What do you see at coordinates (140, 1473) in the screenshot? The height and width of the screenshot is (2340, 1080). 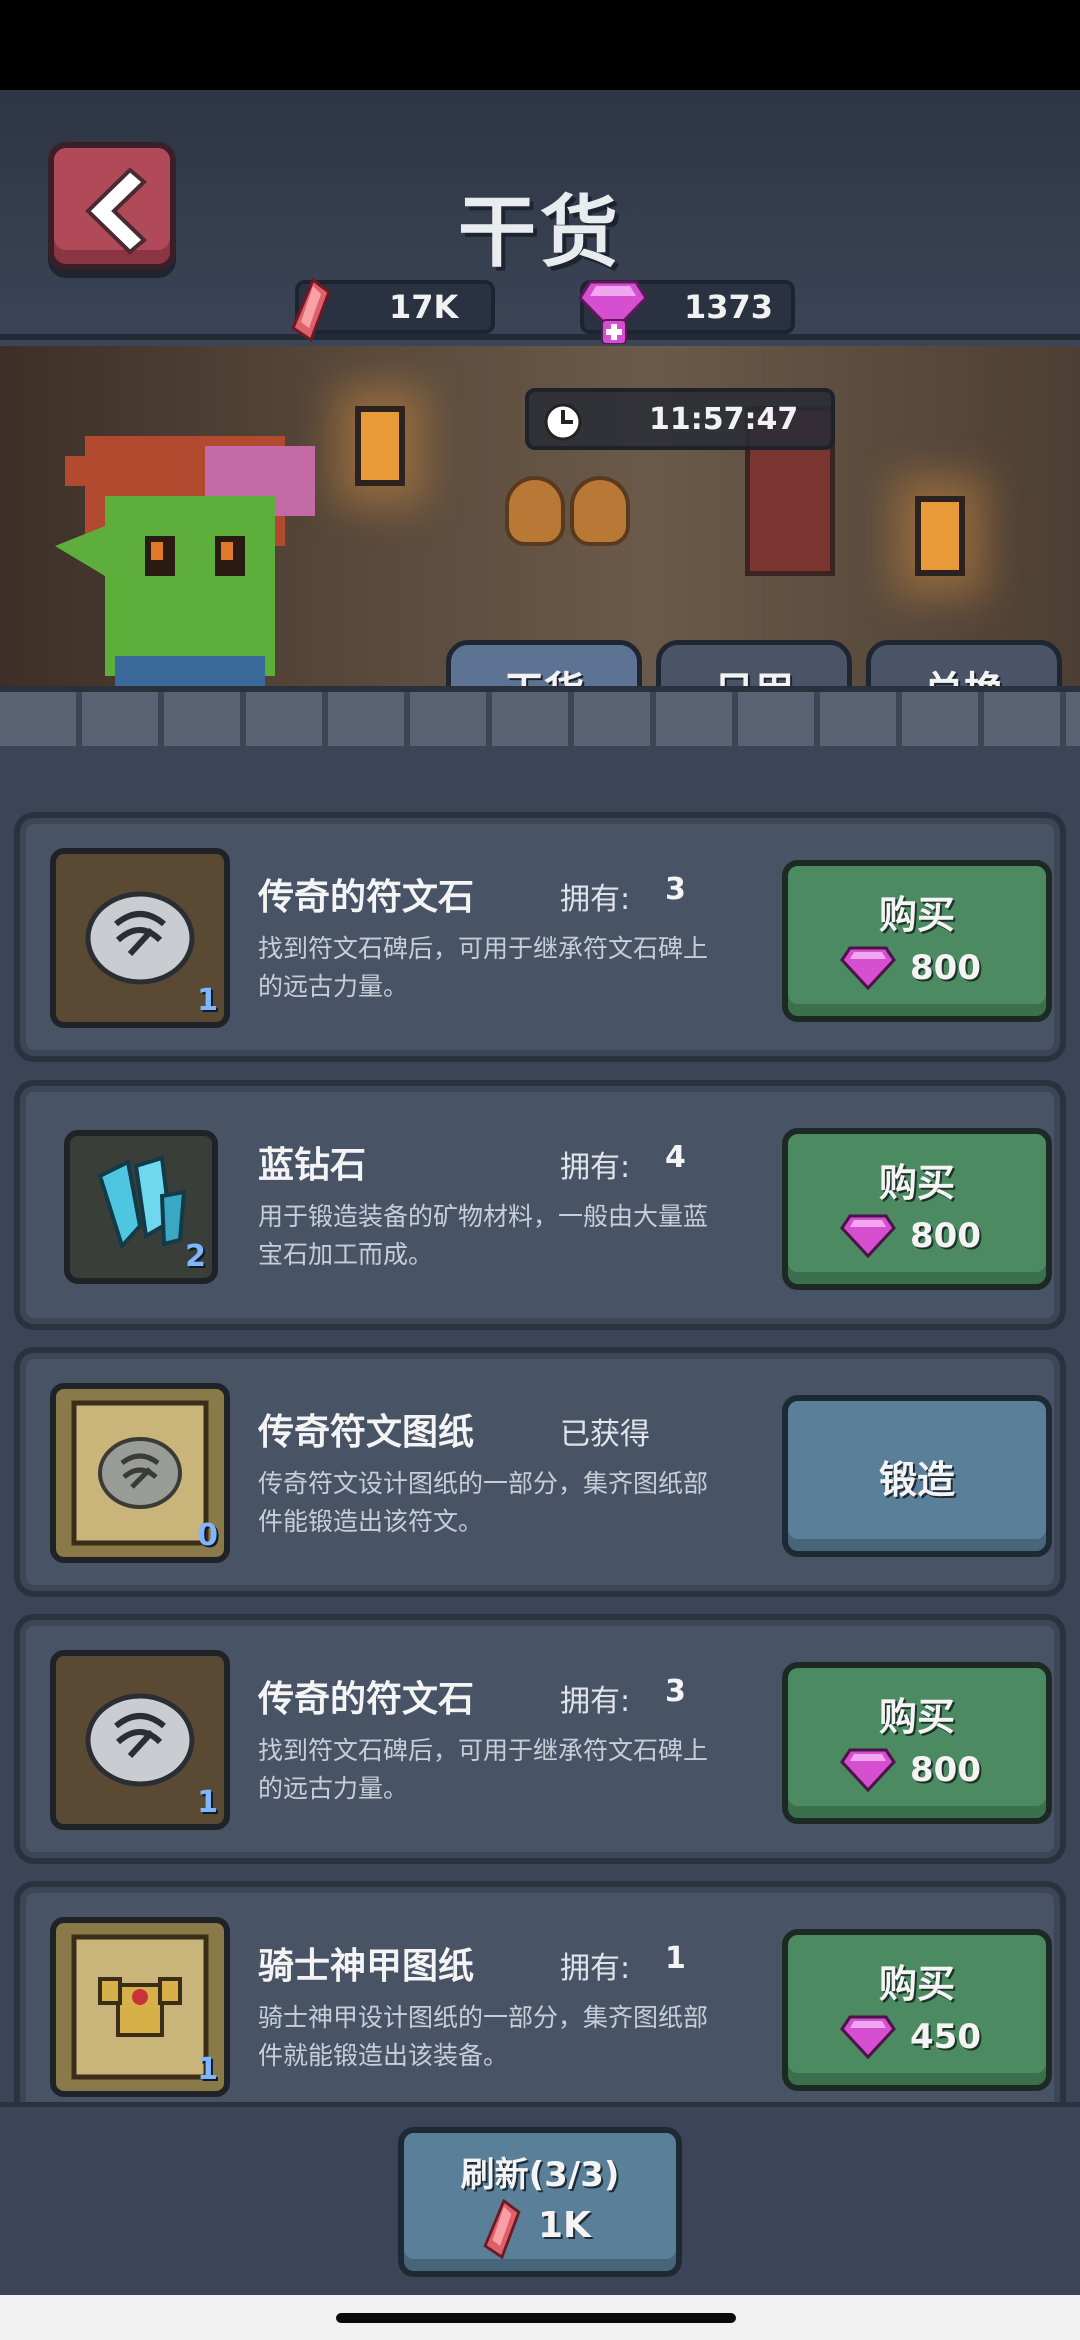 I see `item-icon-frame: 0` at bounding box center [140, 1473].